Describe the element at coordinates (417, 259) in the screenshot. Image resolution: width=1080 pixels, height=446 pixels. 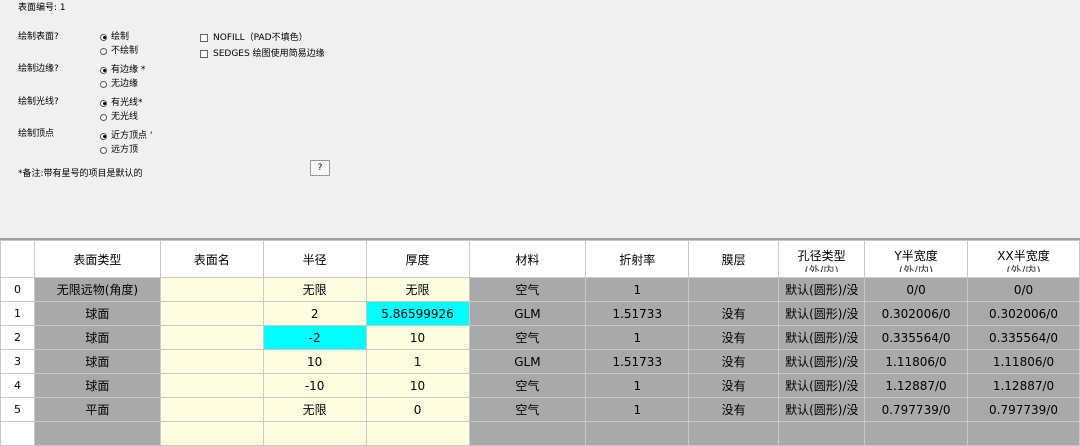
I see `column-header: 厚度` at that location.